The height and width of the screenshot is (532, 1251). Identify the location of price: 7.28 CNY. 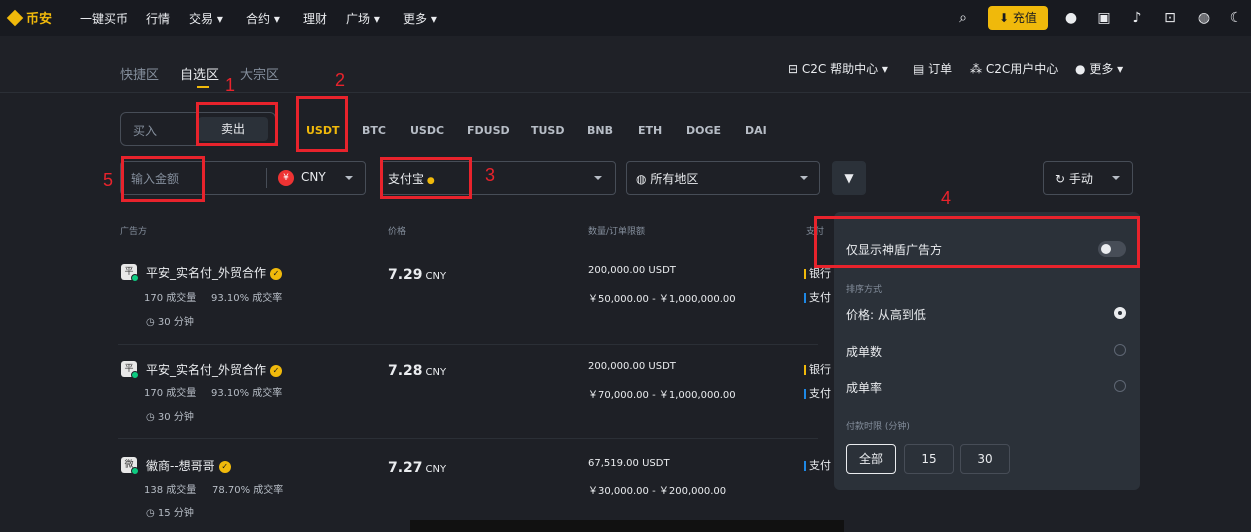
(417, 371).